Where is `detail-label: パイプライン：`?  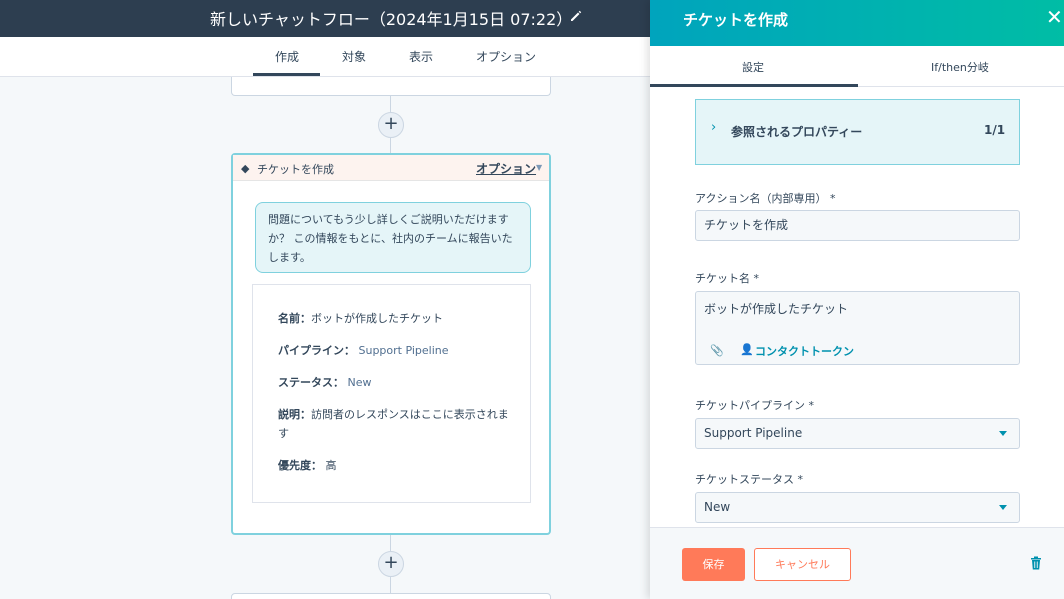 detail-label: パイプライン： is located at coordinates (316, 350).